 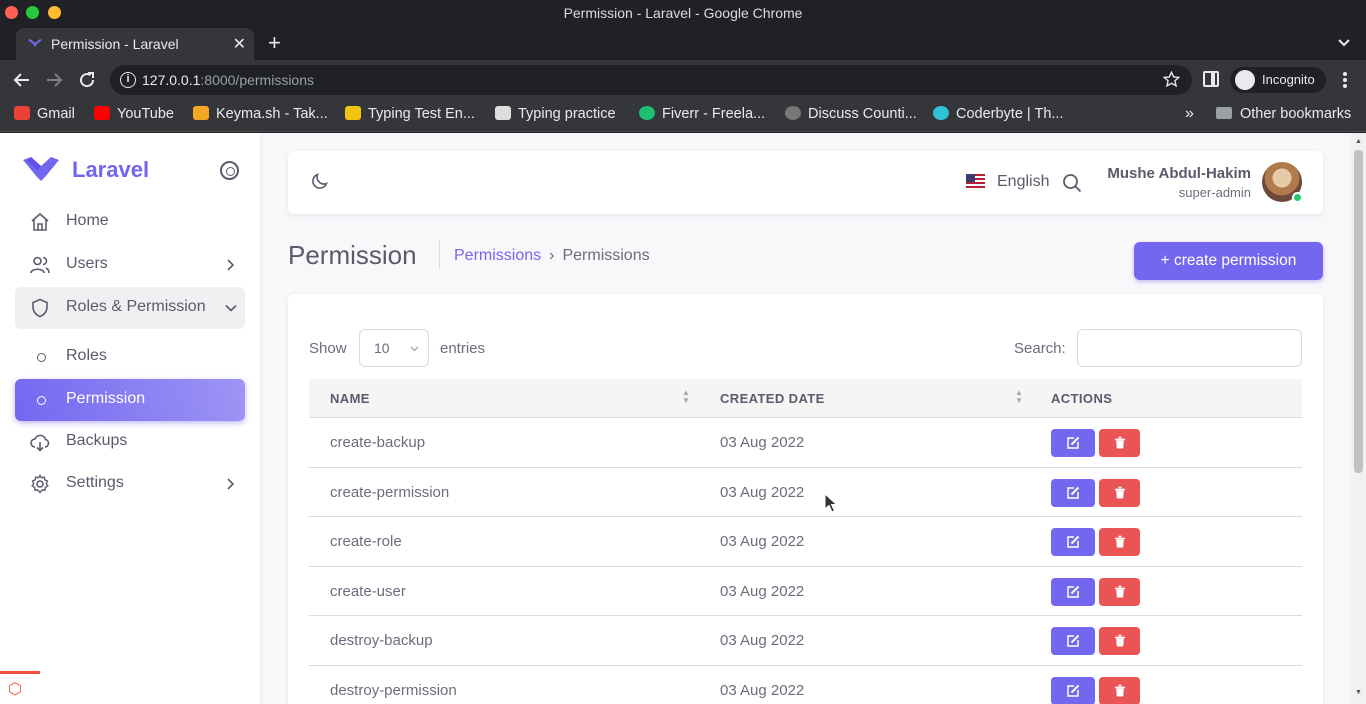 What do you see at coordinates (130, 357) in the screenshot?
I see `sidebar-item-roles: Roles` at bounding box center [130, 357].